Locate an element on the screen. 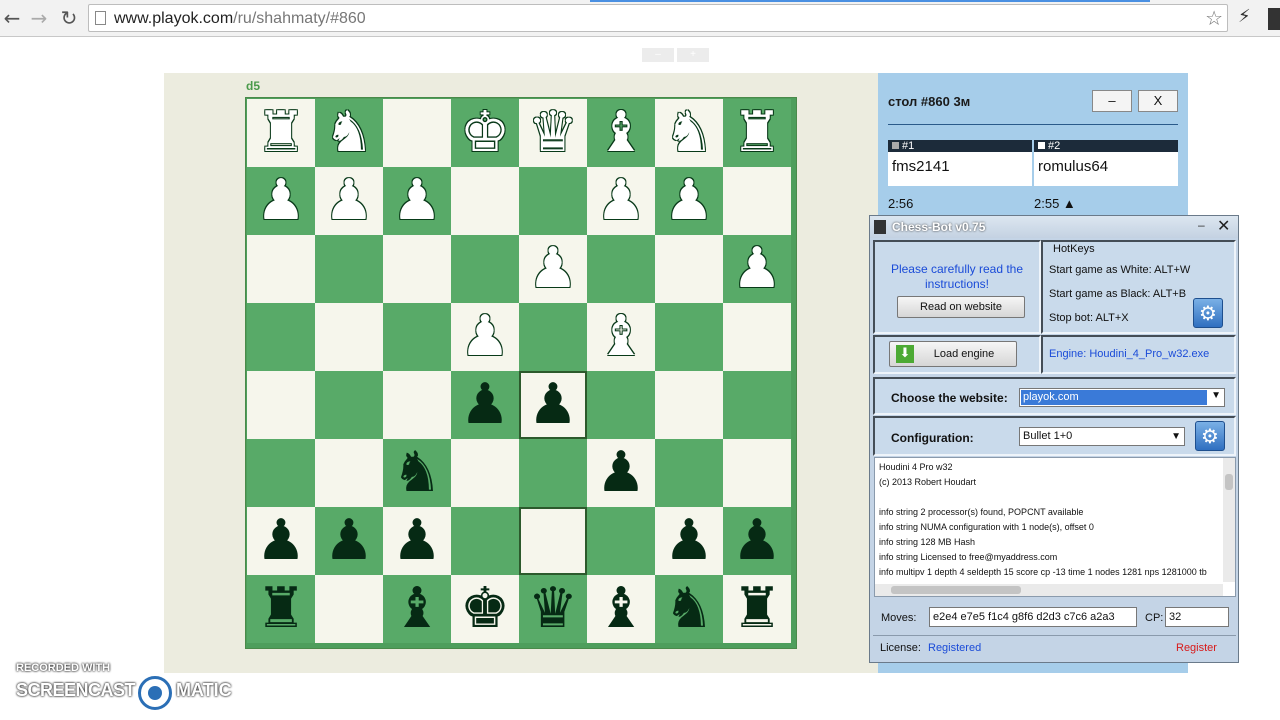 Image resolution: width=1280 pixels, height=720 pixels. square-c2: ♟ is located at coordinates (621, 201).